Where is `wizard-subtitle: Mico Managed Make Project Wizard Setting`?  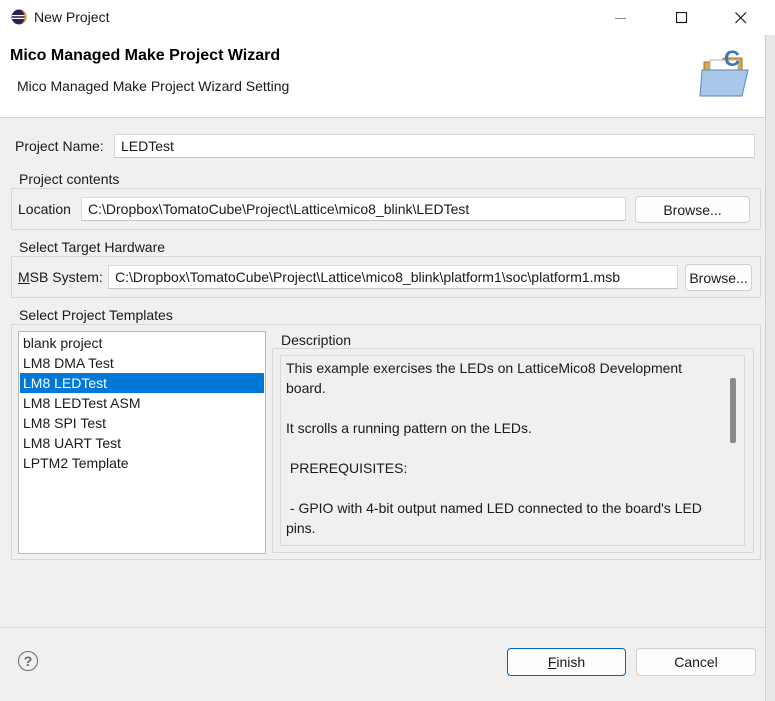 wizard-subtitle: Mico Managed Make Project Wizard Setting is located at coordinates (153, 86).